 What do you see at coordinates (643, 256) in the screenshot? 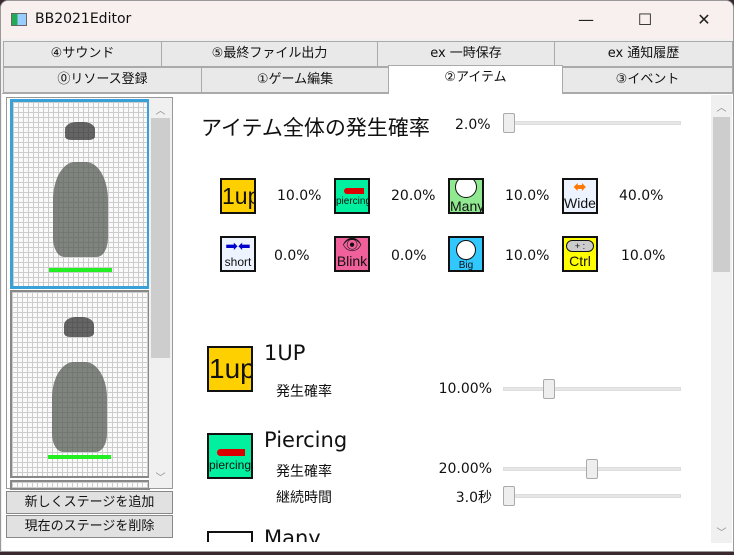
I see `item-ctrl-rate: 10.0%` at bounding box center [643, 256].